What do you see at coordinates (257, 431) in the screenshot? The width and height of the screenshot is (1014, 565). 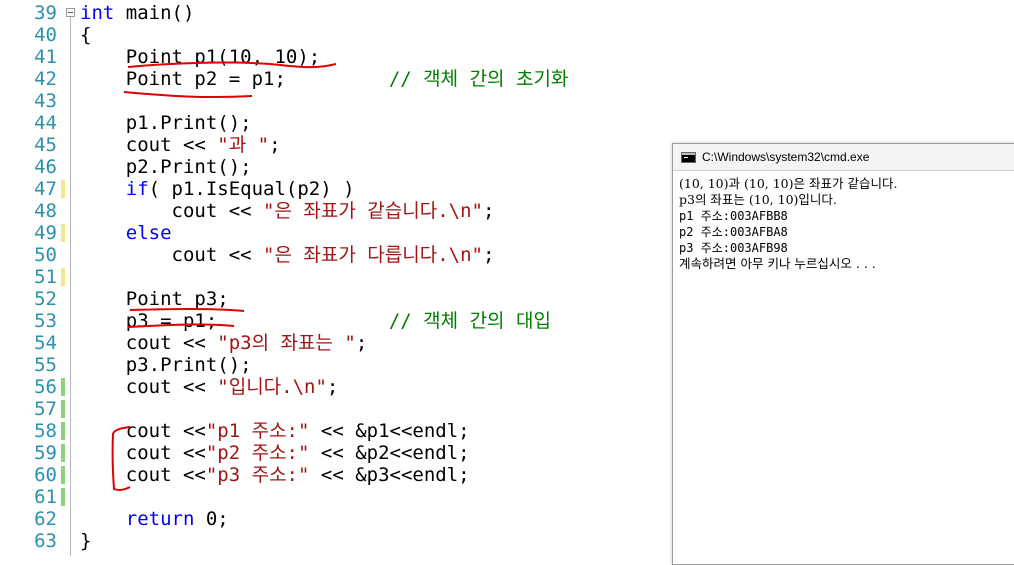 I see `string-token: "p1 주소:"` at bounding box center [257, 431].